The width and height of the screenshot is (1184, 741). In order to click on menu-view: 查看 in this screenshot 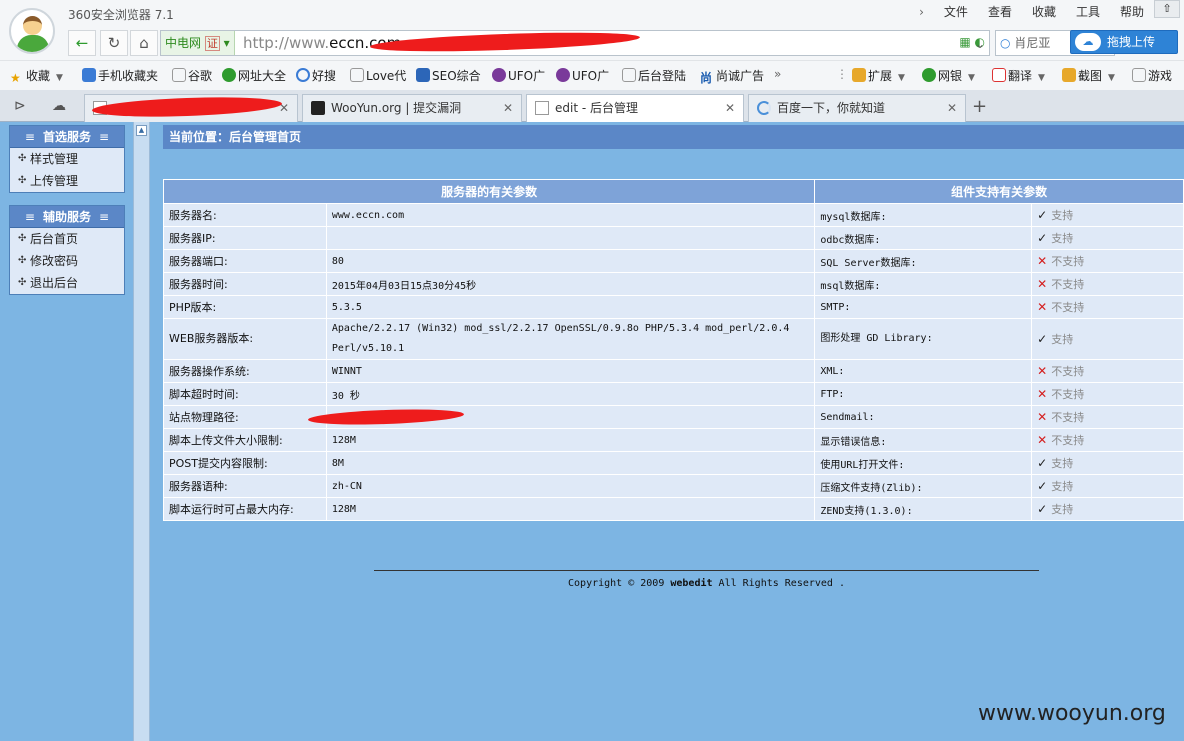, I will do `click(1000, 12)`.